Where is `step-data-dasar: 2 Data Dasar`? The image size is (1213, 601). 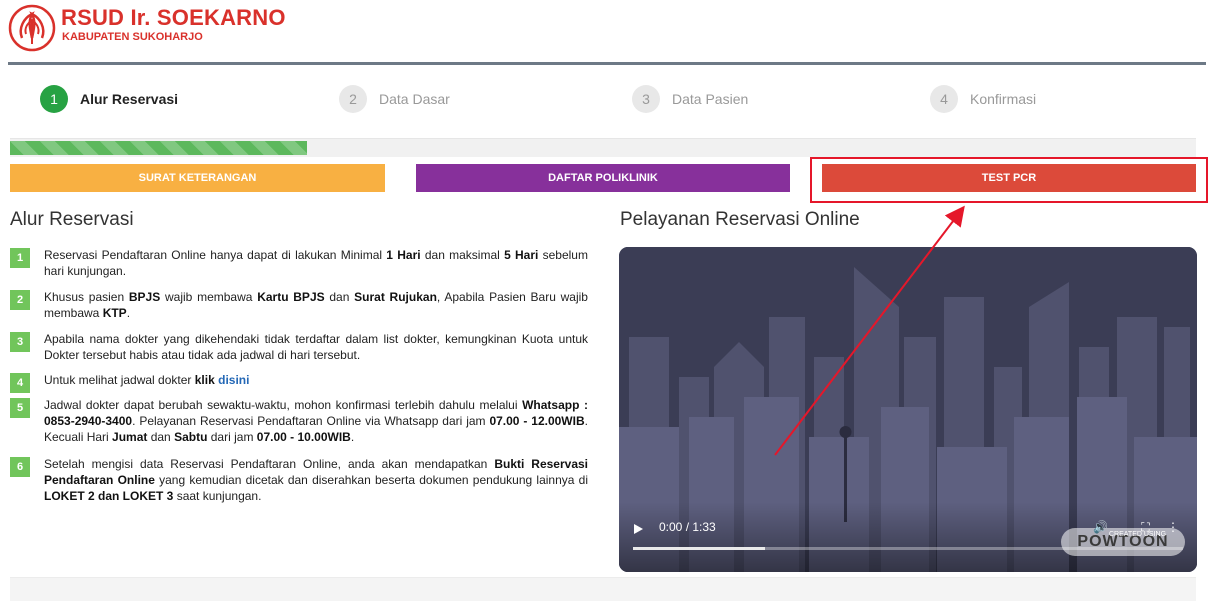
step-data-dasar: 2 Data Dasar is located at coordinates (394, 99).